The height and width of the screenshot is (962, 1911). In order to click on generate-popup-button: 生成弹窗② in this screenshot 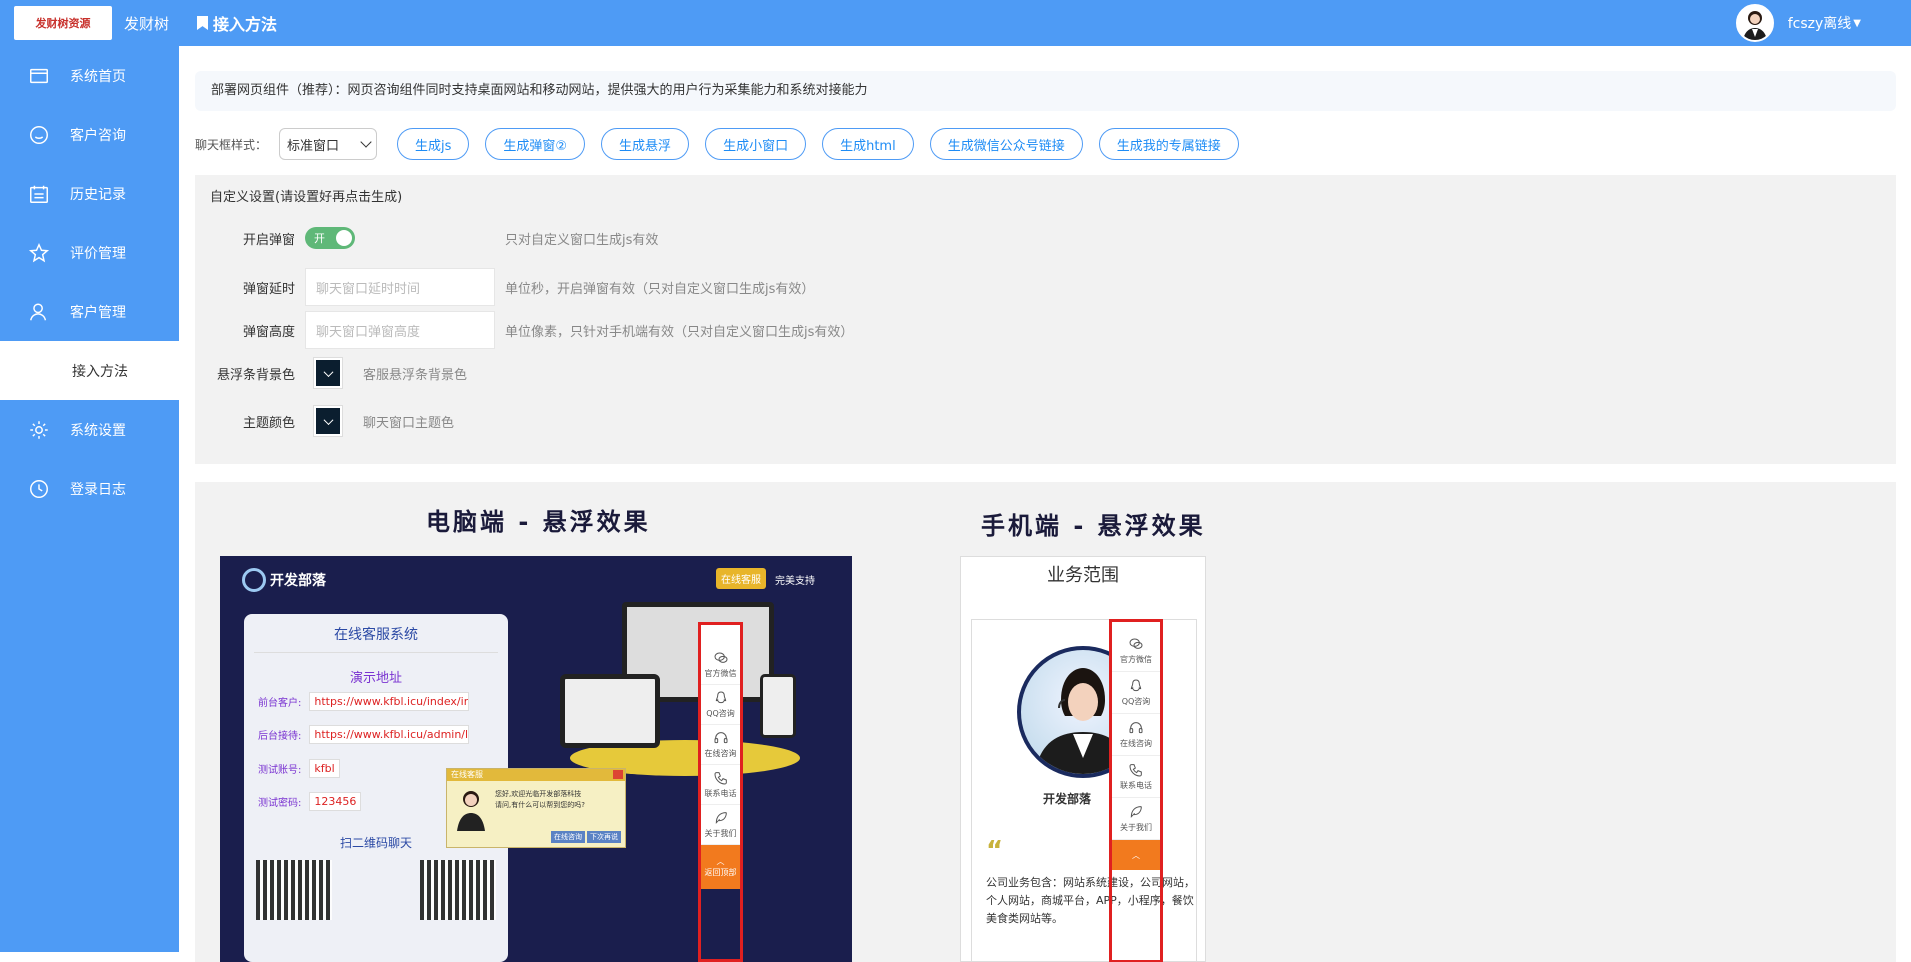, I will do `click(535, 144)`.